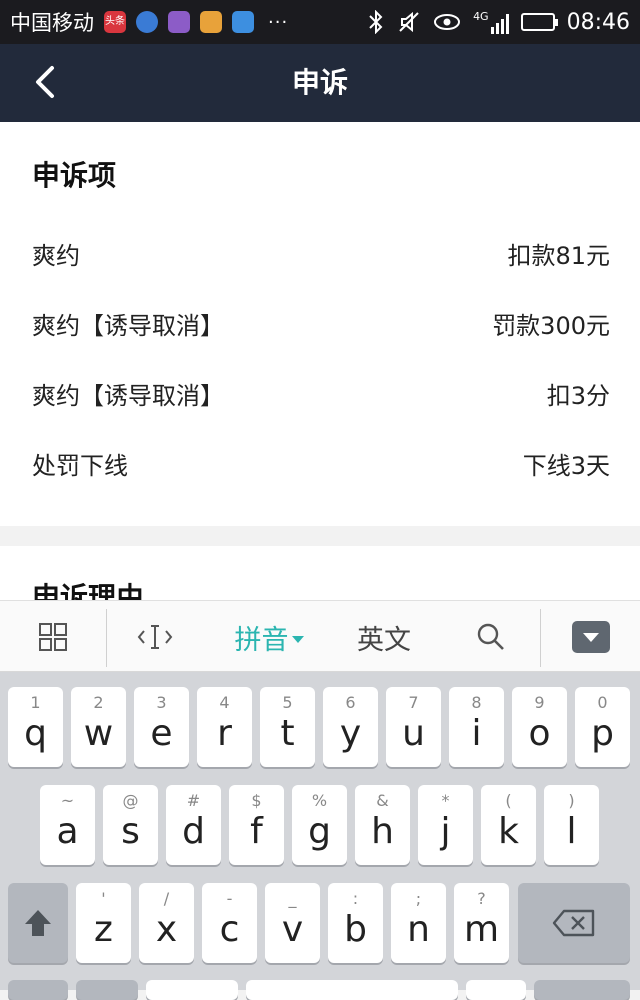  What do you see at coordinates (192, 990) in the screenshot?
I see `emoji-key` at bounding box center [192, 990].